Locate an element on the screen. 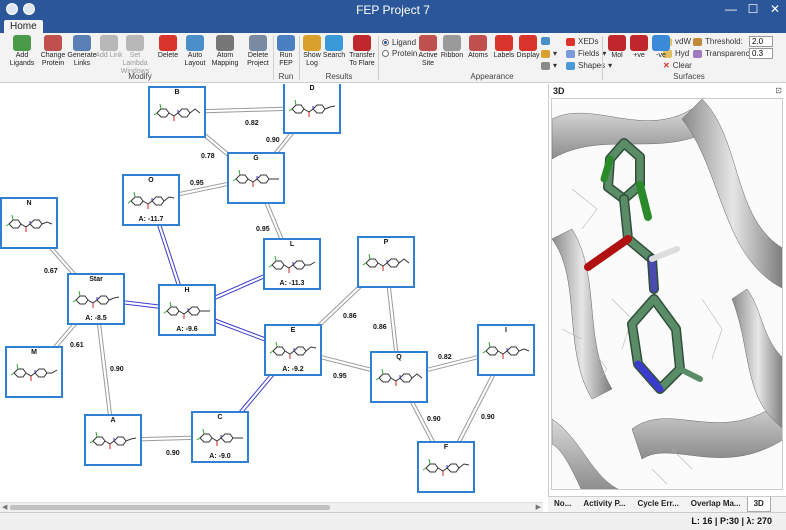  radio-protein-label: Protein is located at coordinates (405, 53).